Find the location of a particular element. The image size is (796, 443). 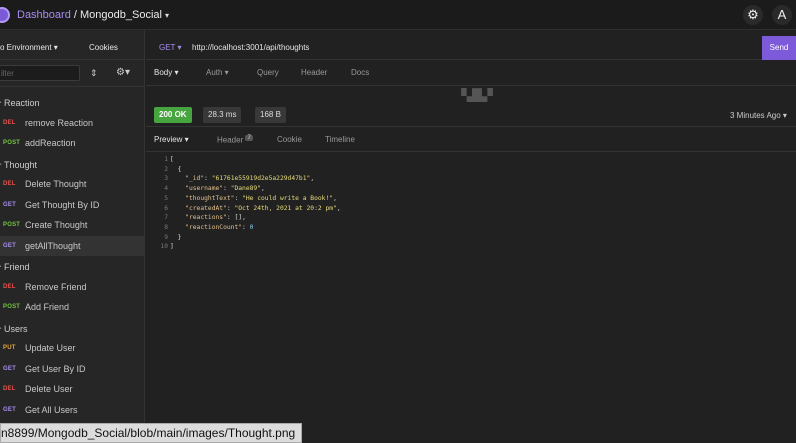

folder-label: Thought is located at coordinates (21, 164).